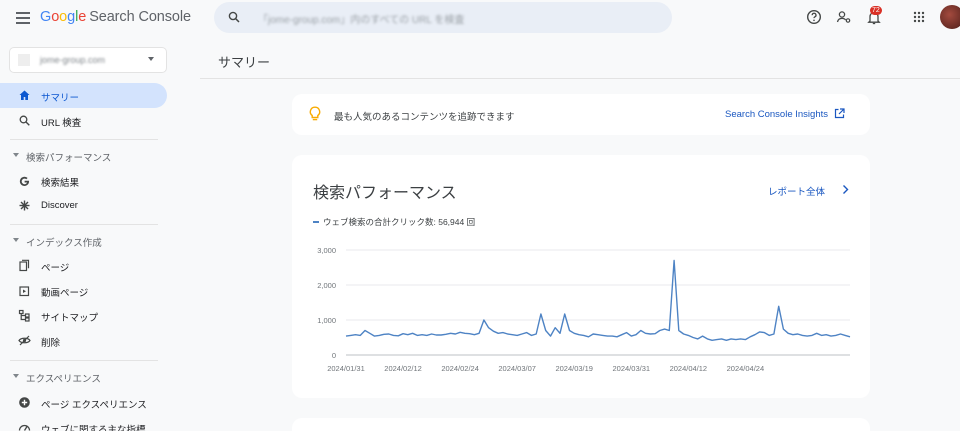 The image size is (960, 431). I want to click on section-indexing: インデックス作成, so click(83, 241).